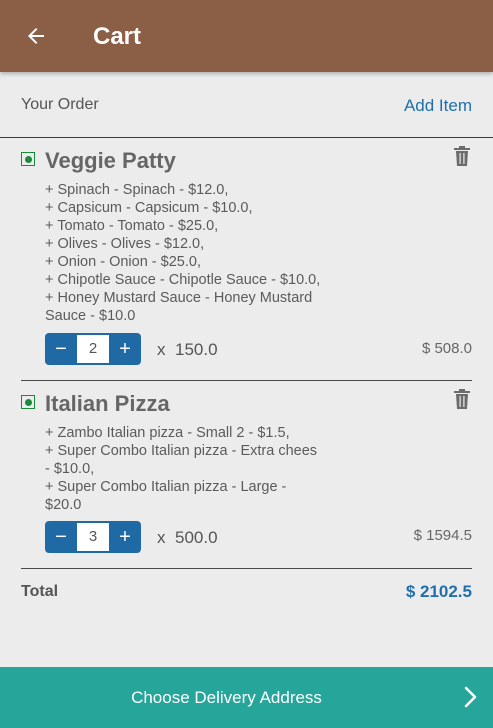 Image resolution: width=493 pixels, height=728 pixels. Describe the element at coordinates (246, 36) in the screenshot. I see `app-bar: Cart` at that location.